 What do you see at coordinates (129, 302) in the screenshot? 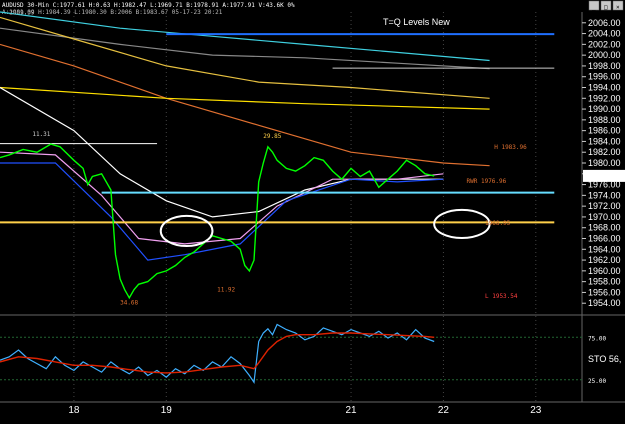
I see `price-annotation: 34.68` at bounding box center [129, 302].